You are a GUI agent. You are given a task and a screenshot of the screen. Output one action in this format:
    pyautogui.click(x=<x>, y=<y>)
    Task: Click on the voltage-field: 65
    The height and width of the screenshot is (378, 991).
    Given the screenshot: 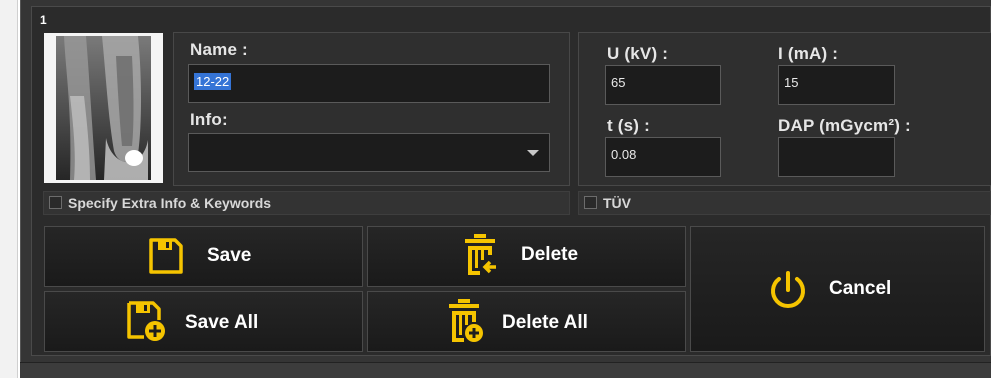 What is the action you would take?
    pyautogui.click(x=663, y=85)
    